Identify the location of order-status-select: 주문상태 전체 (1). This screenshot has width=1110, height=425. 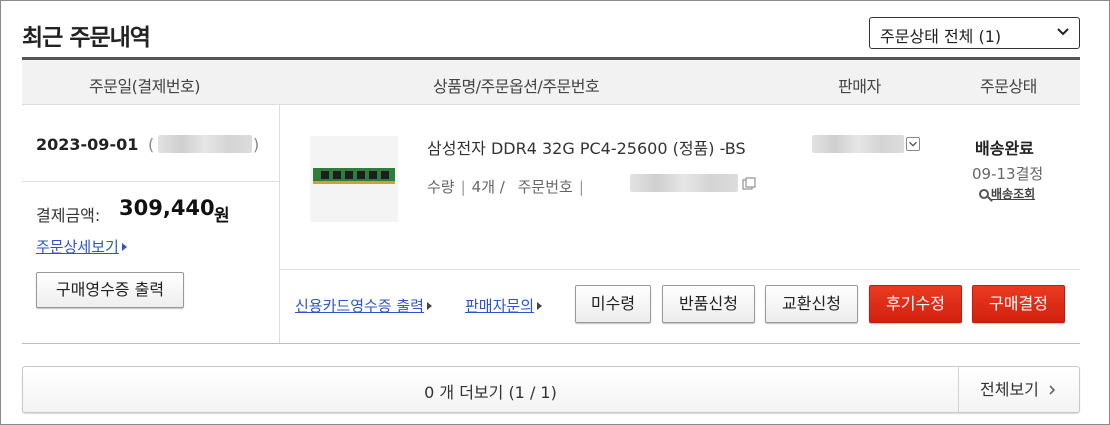
(974, 33).